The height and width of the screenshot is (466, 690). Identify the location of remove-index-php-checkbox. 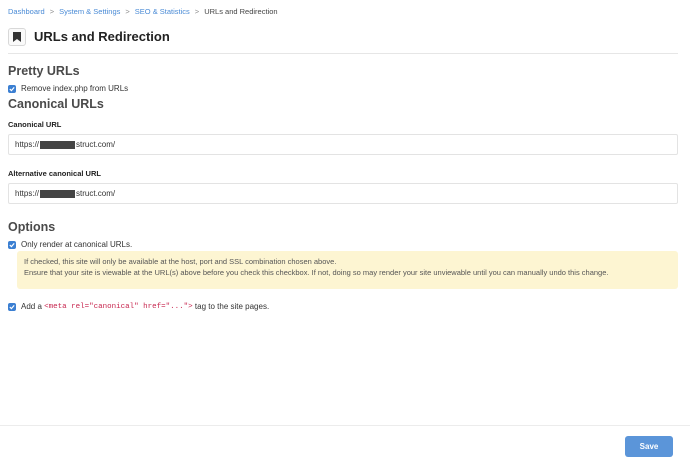
(12, 88).